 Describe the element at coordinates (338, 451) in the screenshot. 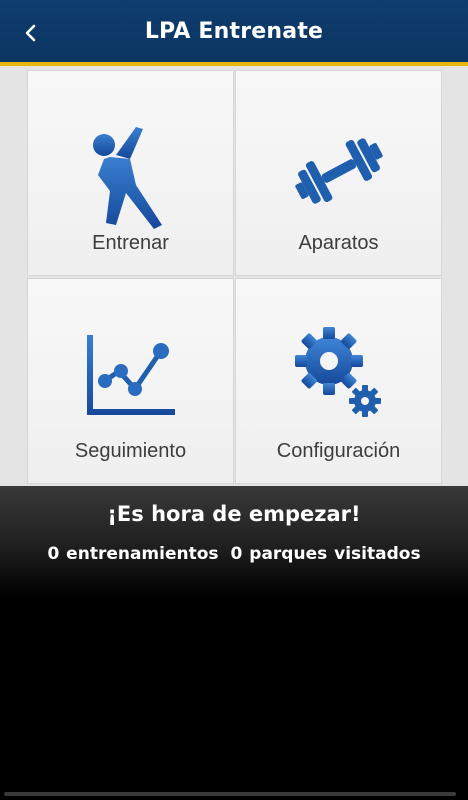

I see `menu-label-configuracion: Configuración` at that location.